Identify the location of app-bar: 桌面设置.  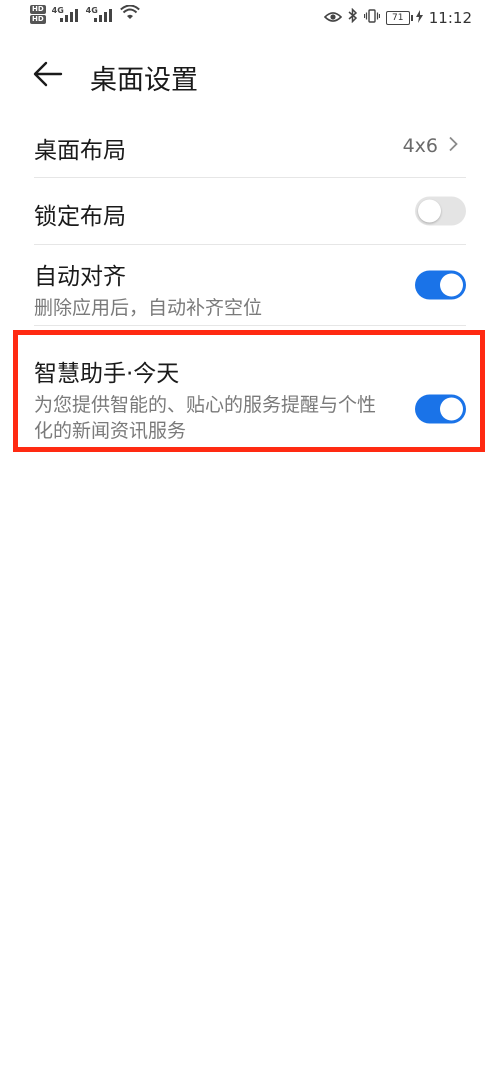
(250, 75).